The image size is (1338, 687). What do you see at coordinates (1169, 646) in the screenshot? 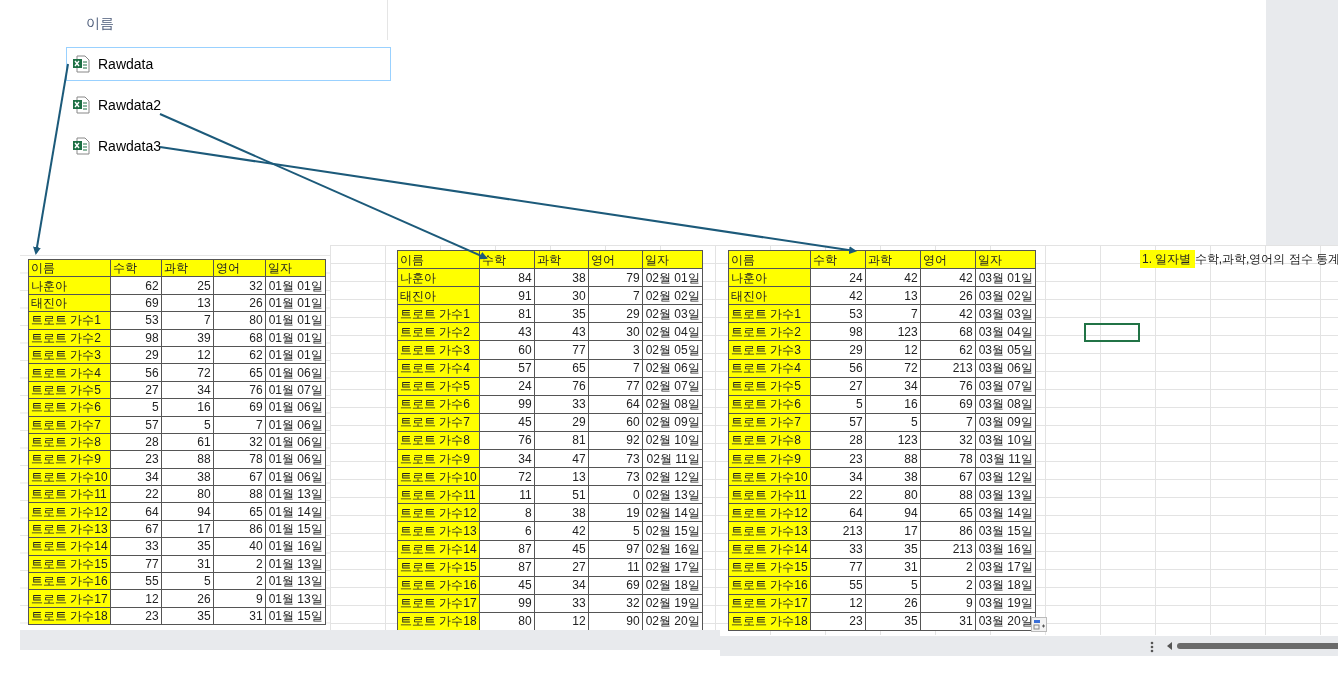
I see `scroll-left-icon` at bounding box center [1169, 646].